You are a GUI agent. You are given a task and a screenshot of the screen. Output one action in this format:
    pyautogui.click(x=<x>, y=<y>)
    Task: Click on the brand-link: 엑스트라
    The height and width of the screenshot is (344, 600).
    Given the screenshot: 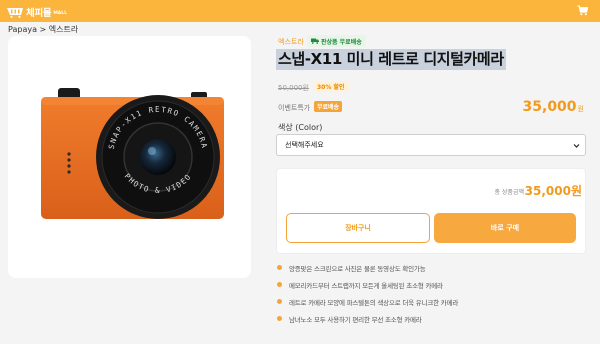 What is the action you would take?
    pyautogui.click(x=291, y=42)
    